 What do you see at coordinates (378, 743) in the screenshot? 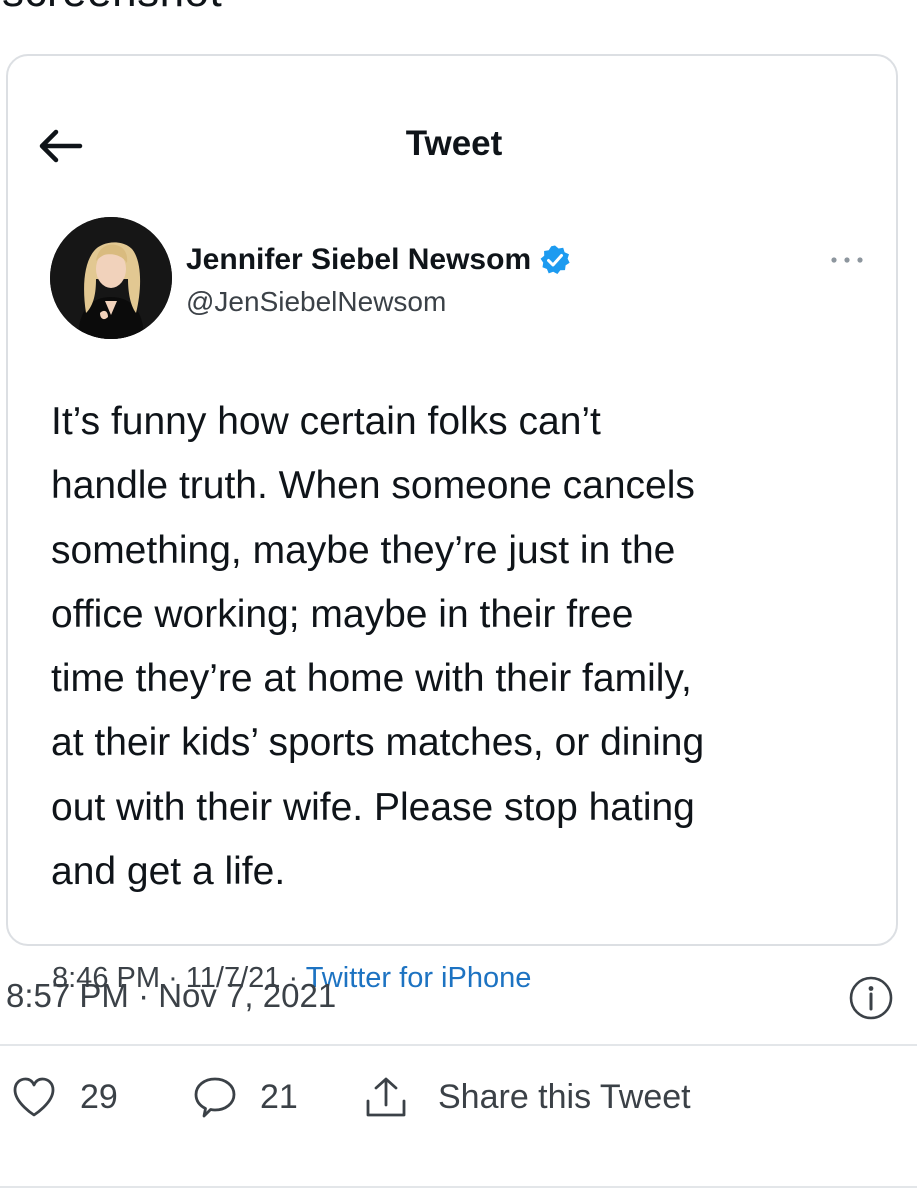
I see `tweet-line: at their kids’ sports matches, or dining` at bounding box center [378, 743].